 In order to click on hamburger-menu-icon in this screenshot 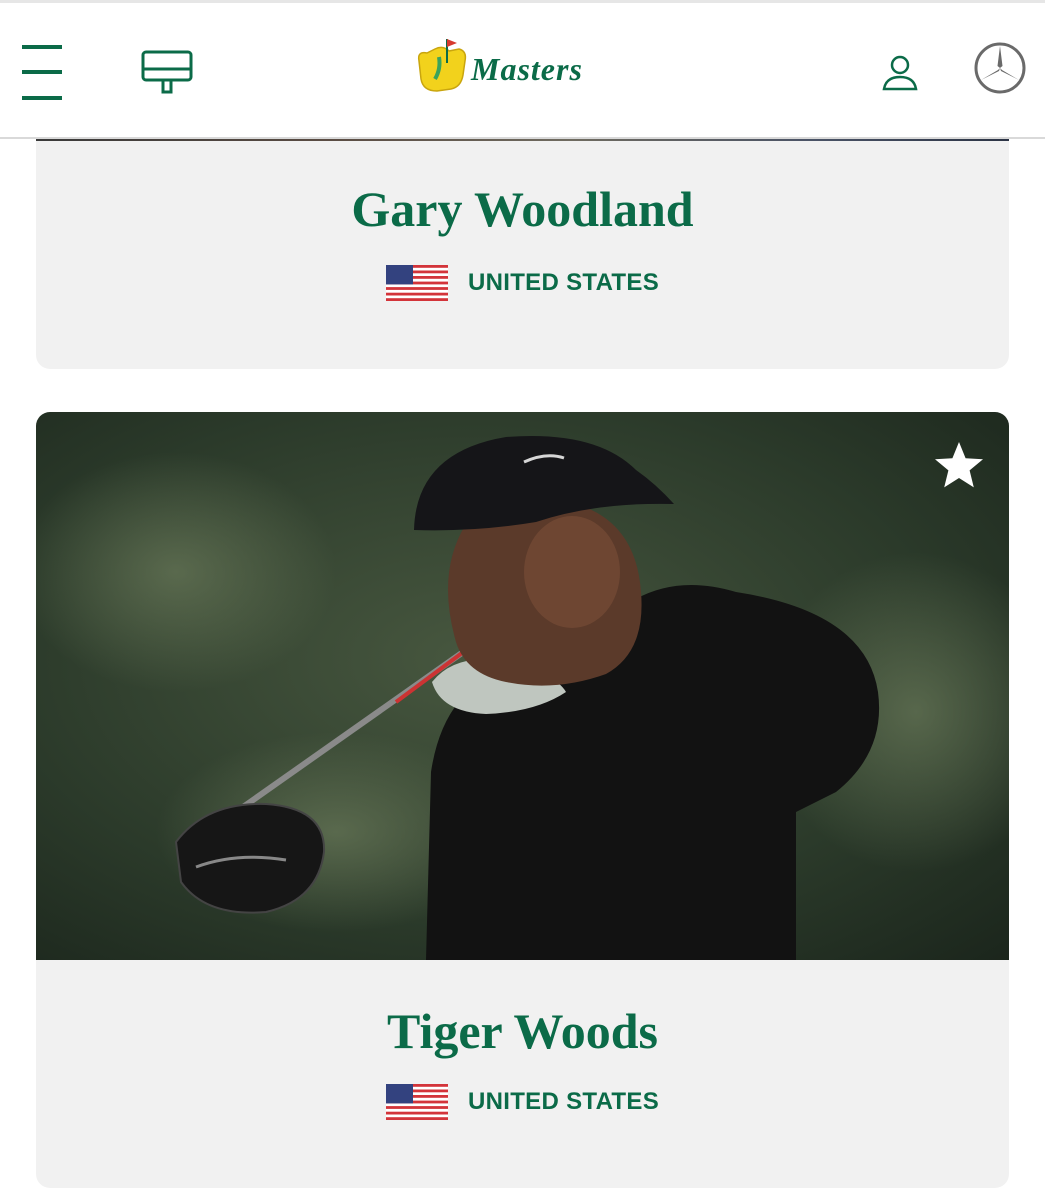, I will do `click(42, 74)`.